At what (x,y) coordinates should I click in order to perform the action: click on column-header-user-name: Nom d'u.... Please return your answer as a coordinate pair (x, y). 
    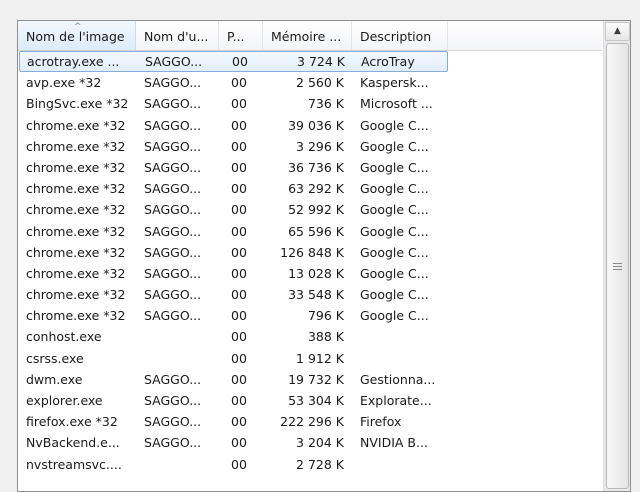
    Looking at the image, I should click on (177, 35).